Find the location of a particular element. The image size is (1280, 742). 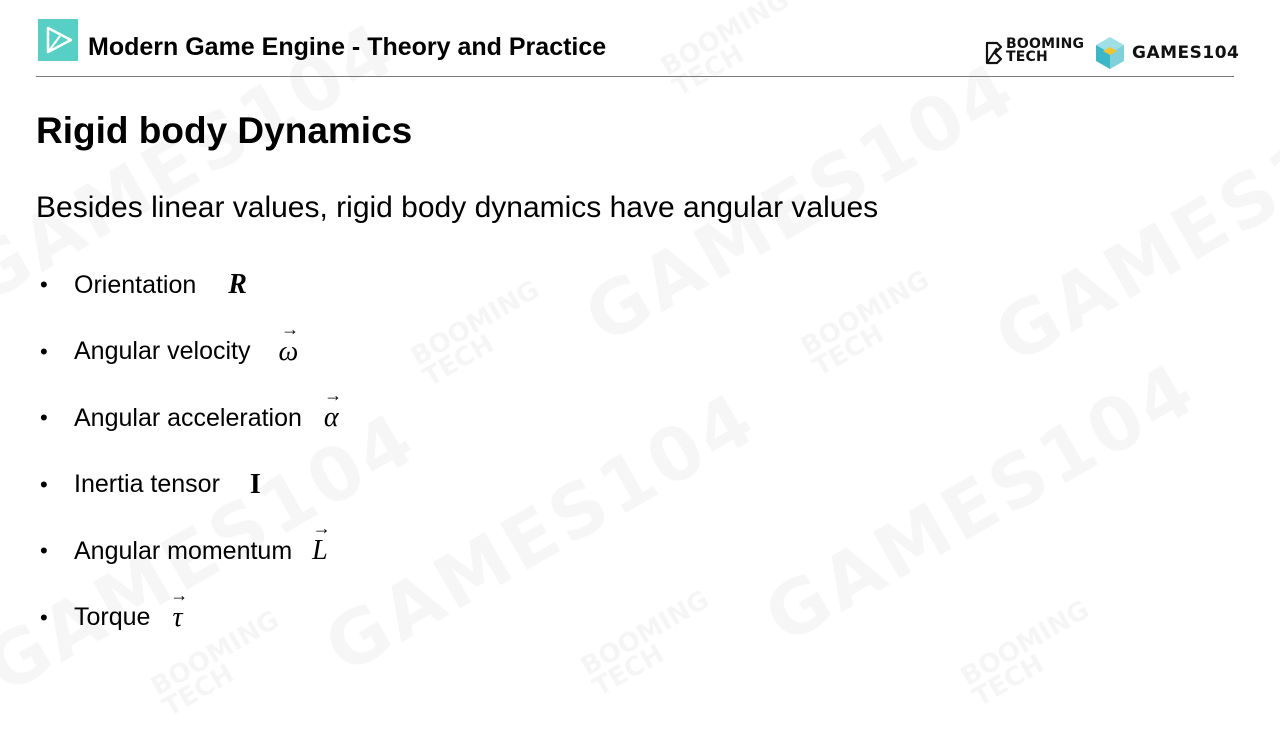

booming-tech-icon is located at coordinates (994, 53).